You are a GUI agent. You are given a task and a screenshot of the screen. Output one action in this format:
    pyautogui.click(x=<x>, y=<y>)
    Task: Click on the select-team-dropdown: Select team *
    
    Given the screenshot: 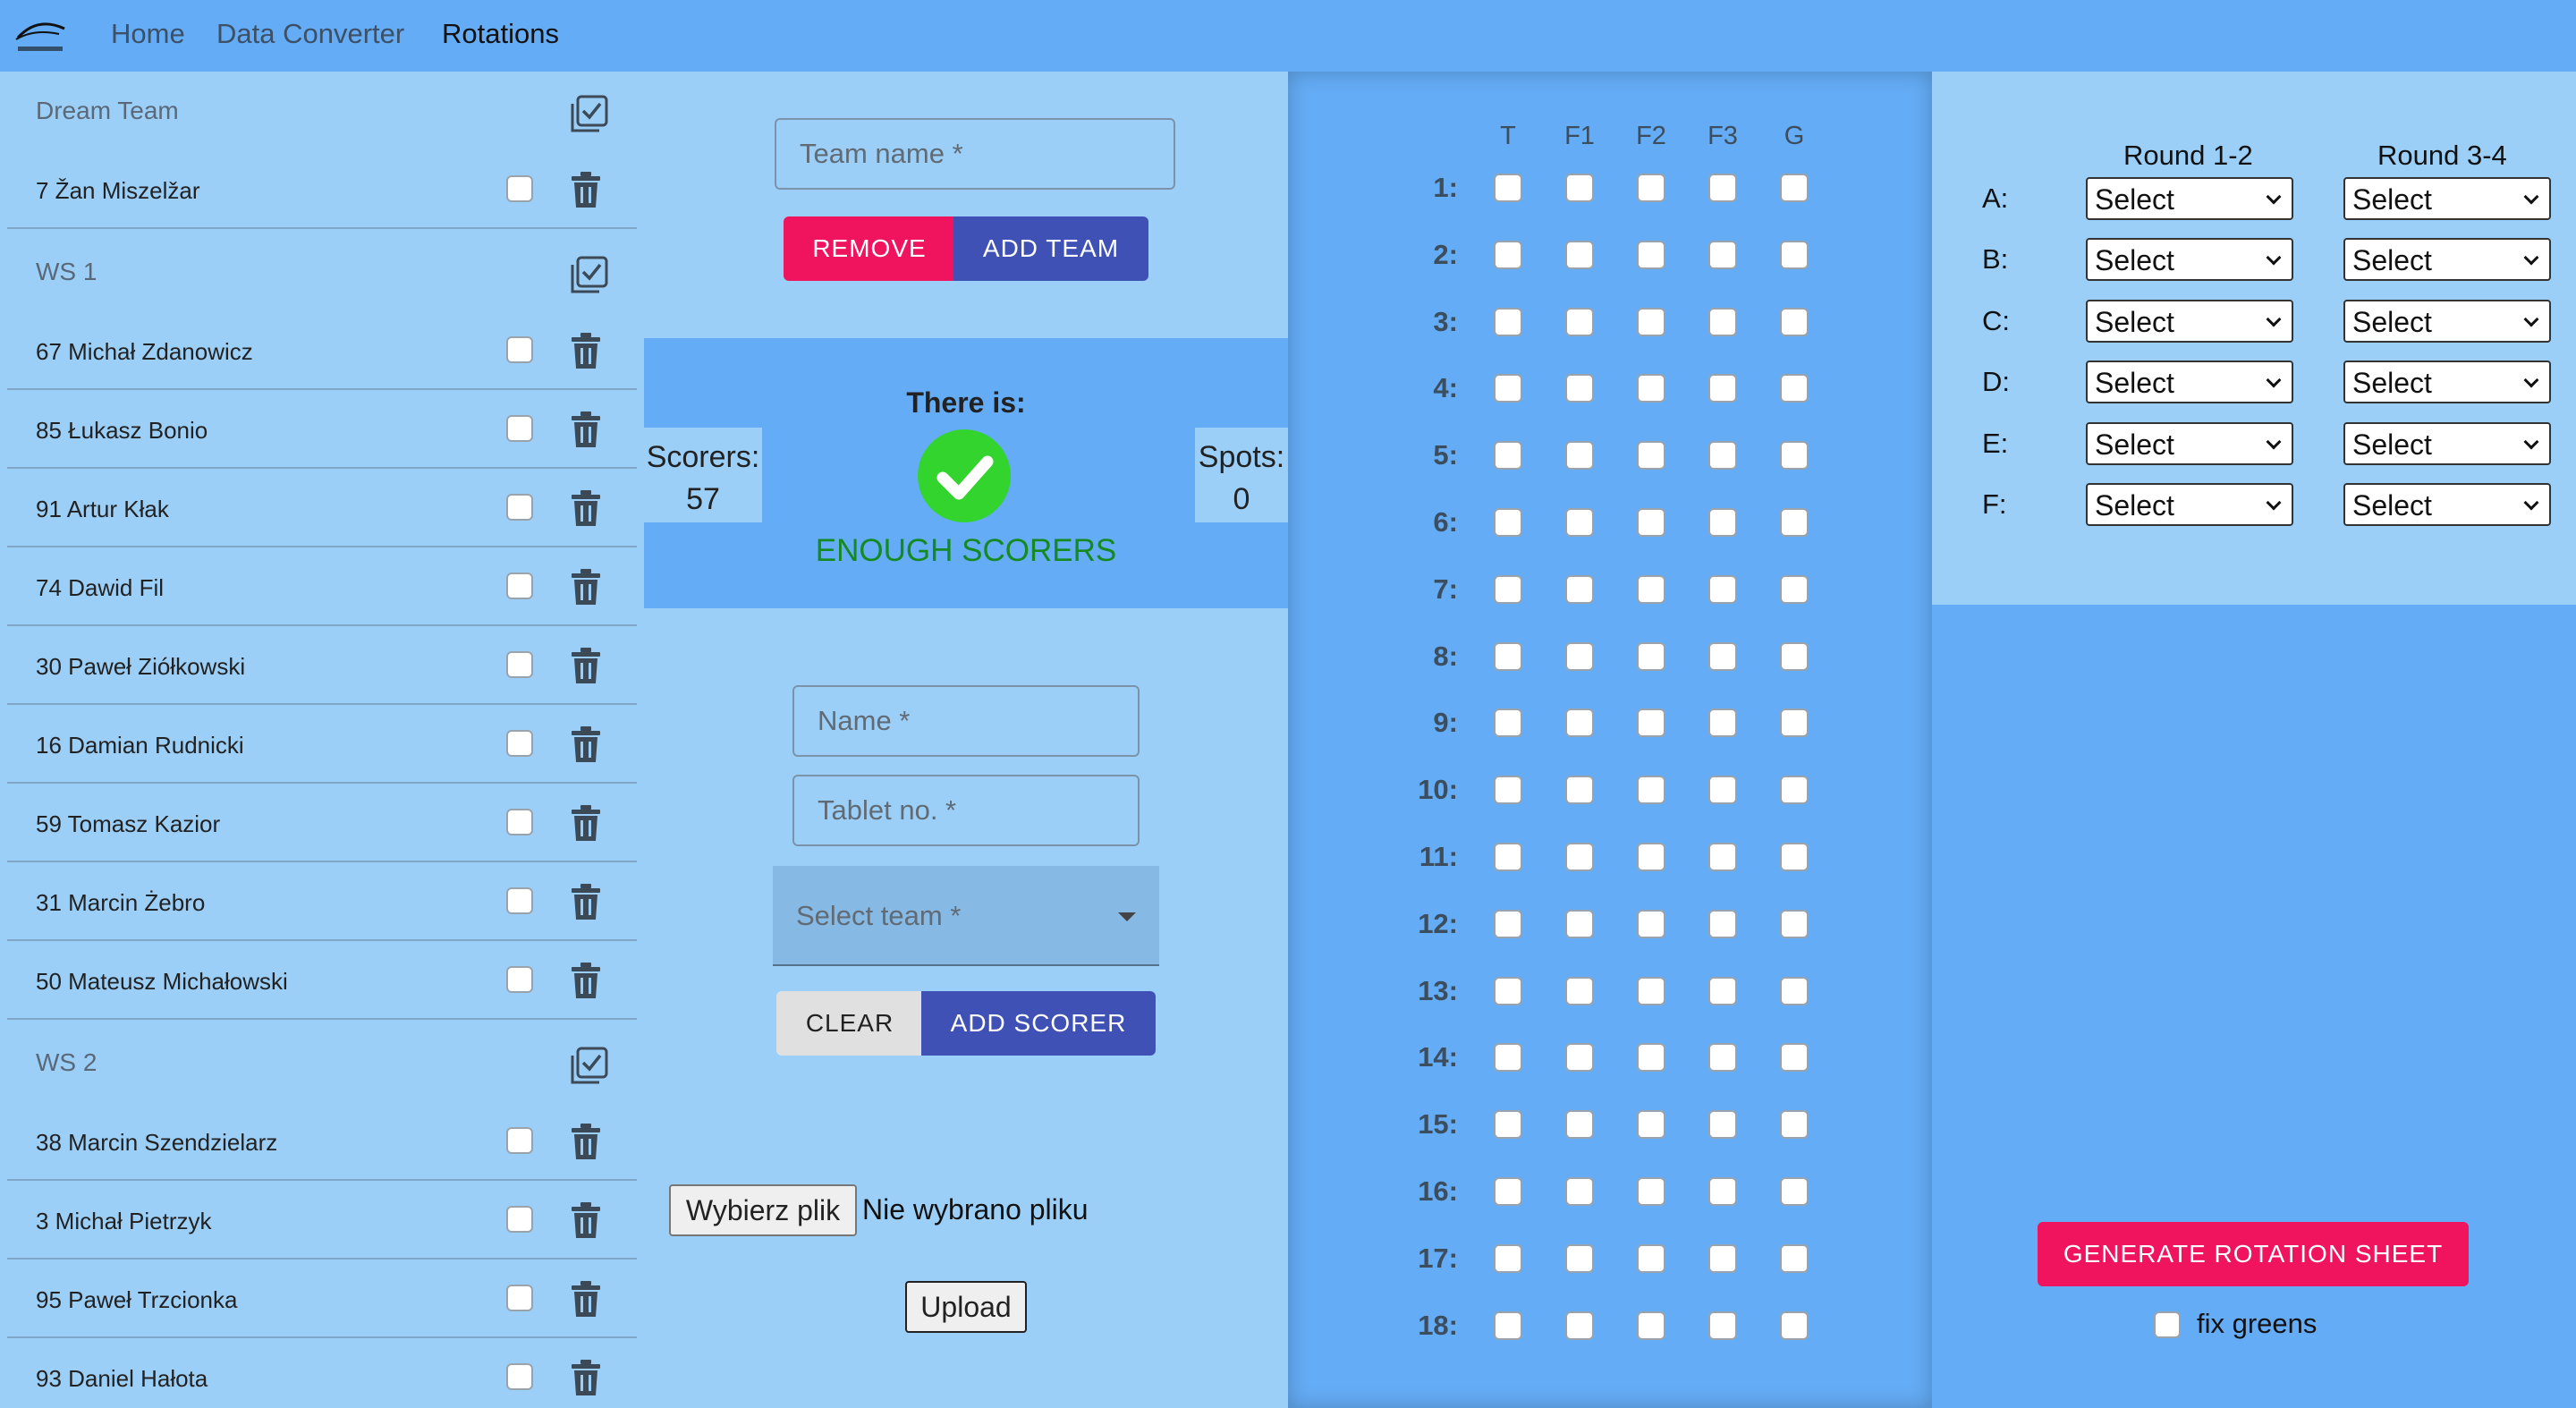 What is the action you would take?
    pyautogui.click(x=966, y=916)
    